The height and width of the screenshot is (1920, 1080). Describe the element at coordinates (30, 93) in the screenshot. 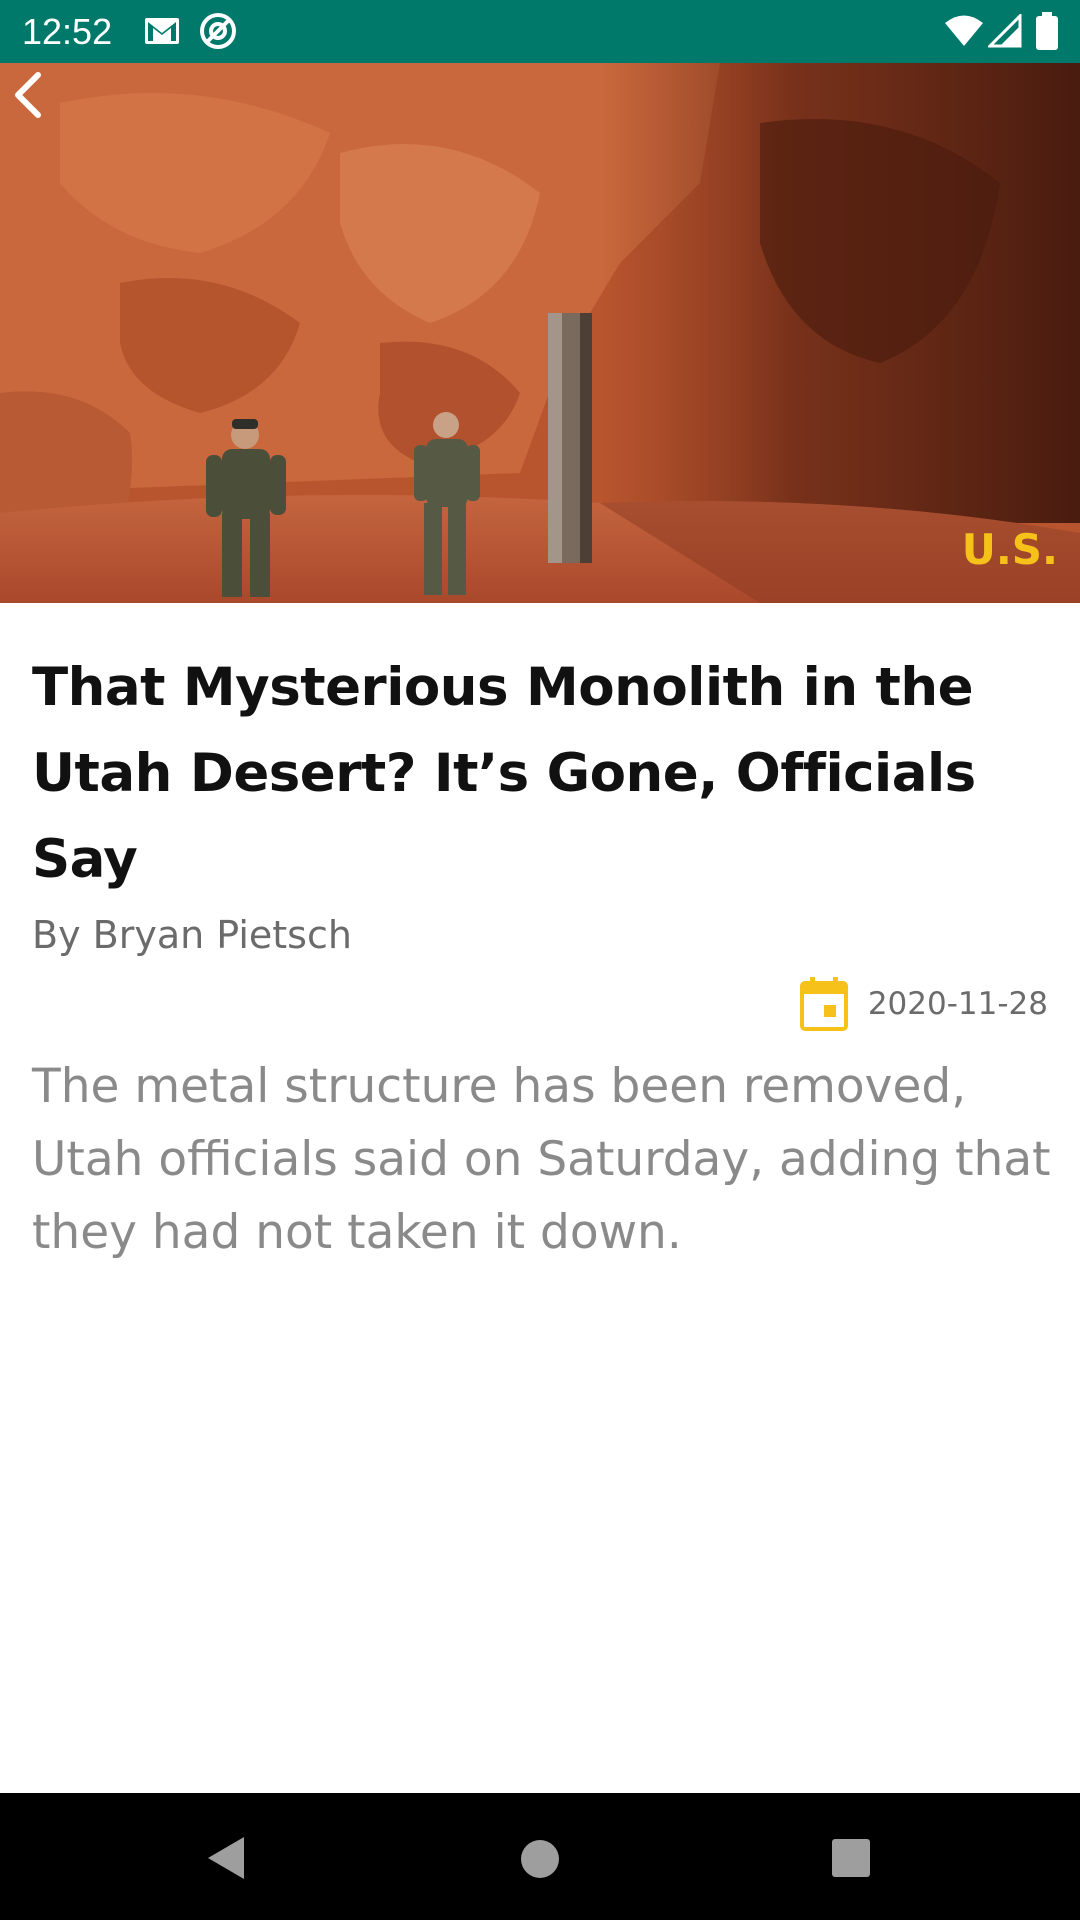

I see `back-button` at that location.